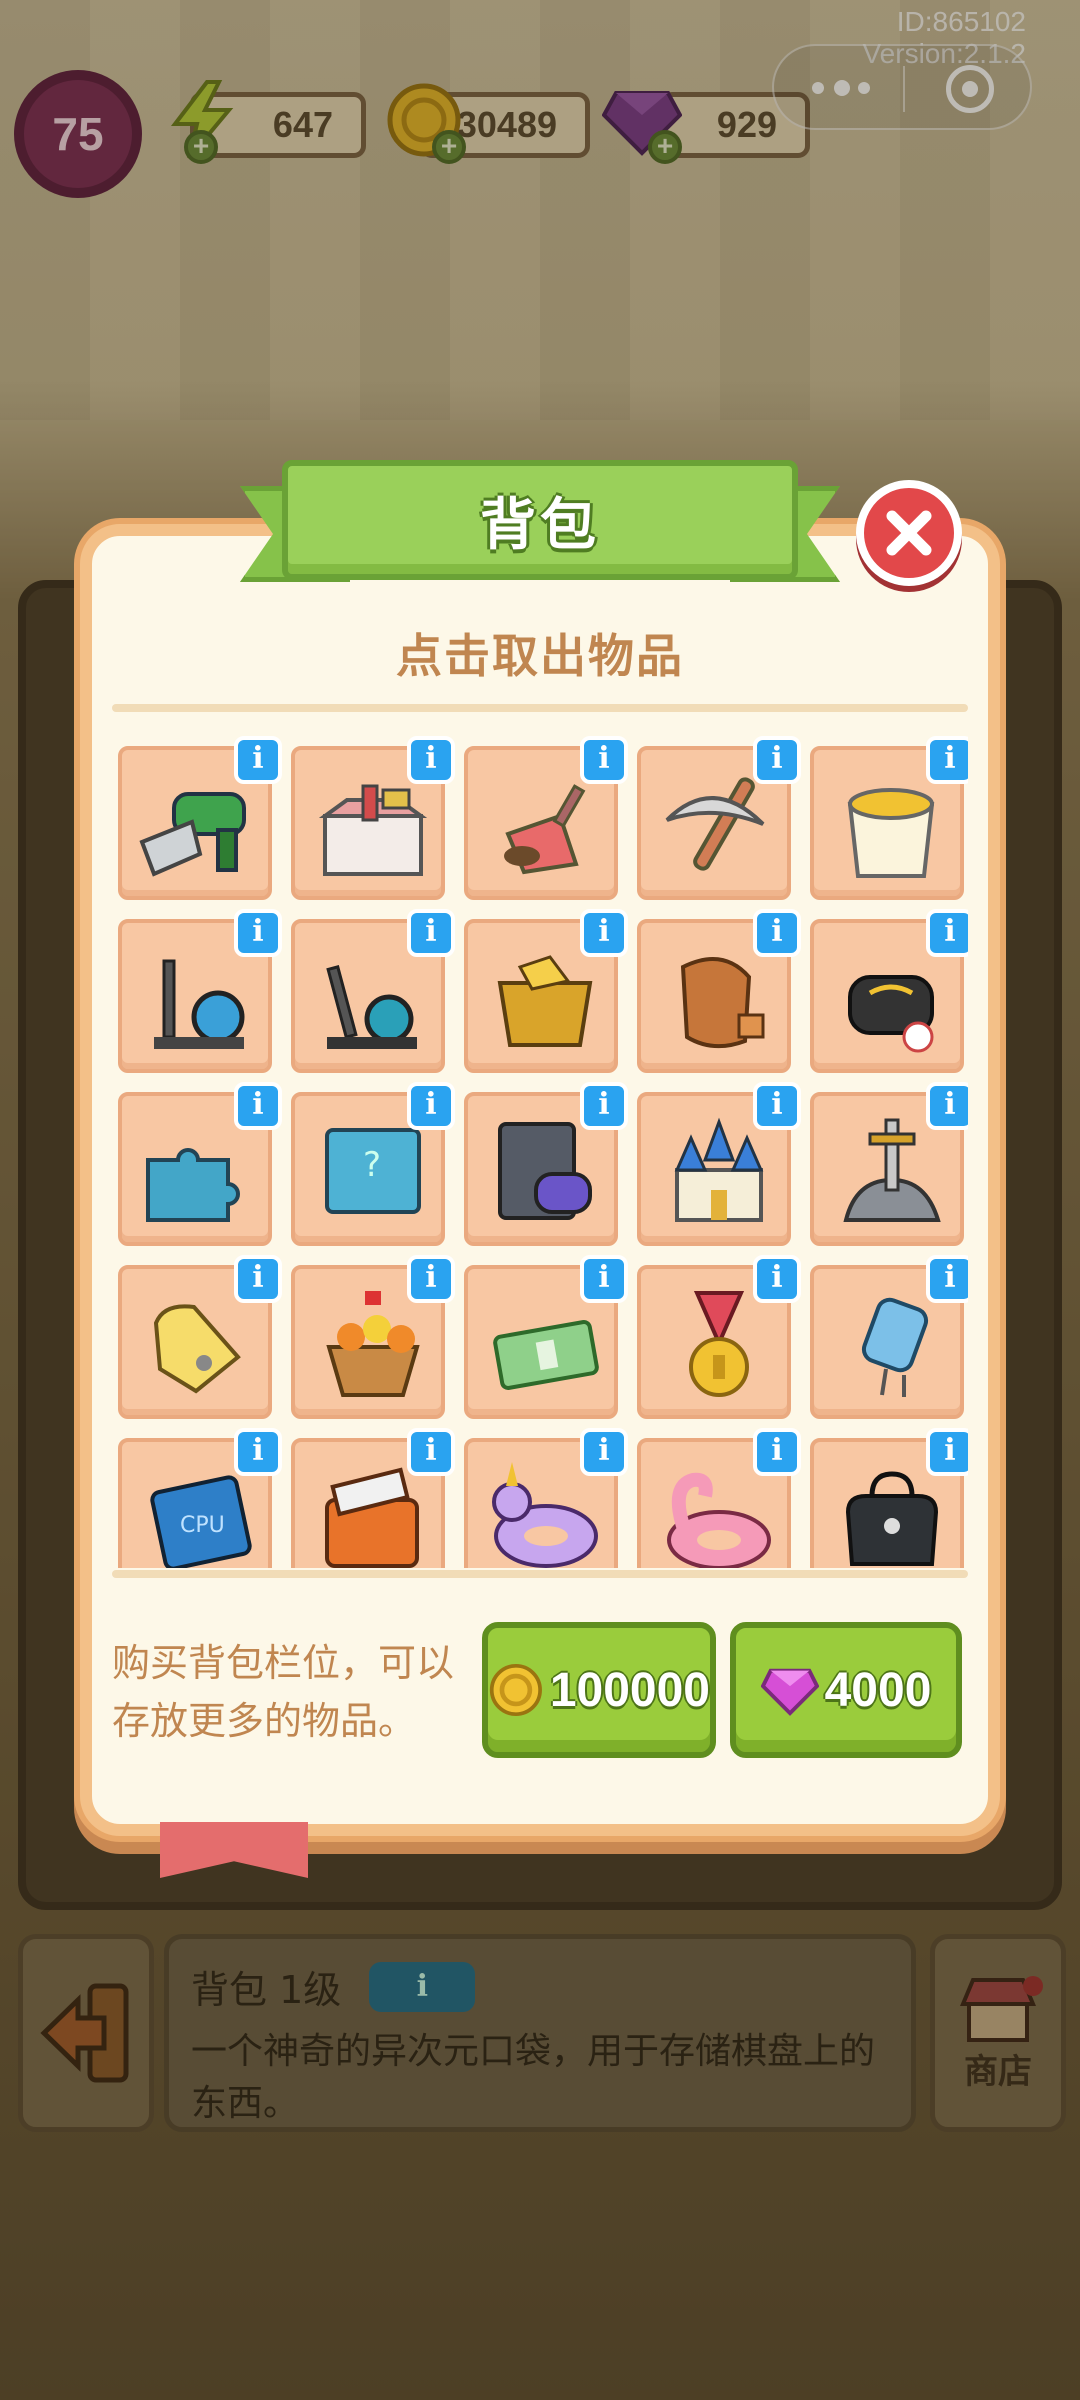  Describe the element at coordinates (200, 1498) in the screenshot. I see `backpack-slot: CPU i` at that location.